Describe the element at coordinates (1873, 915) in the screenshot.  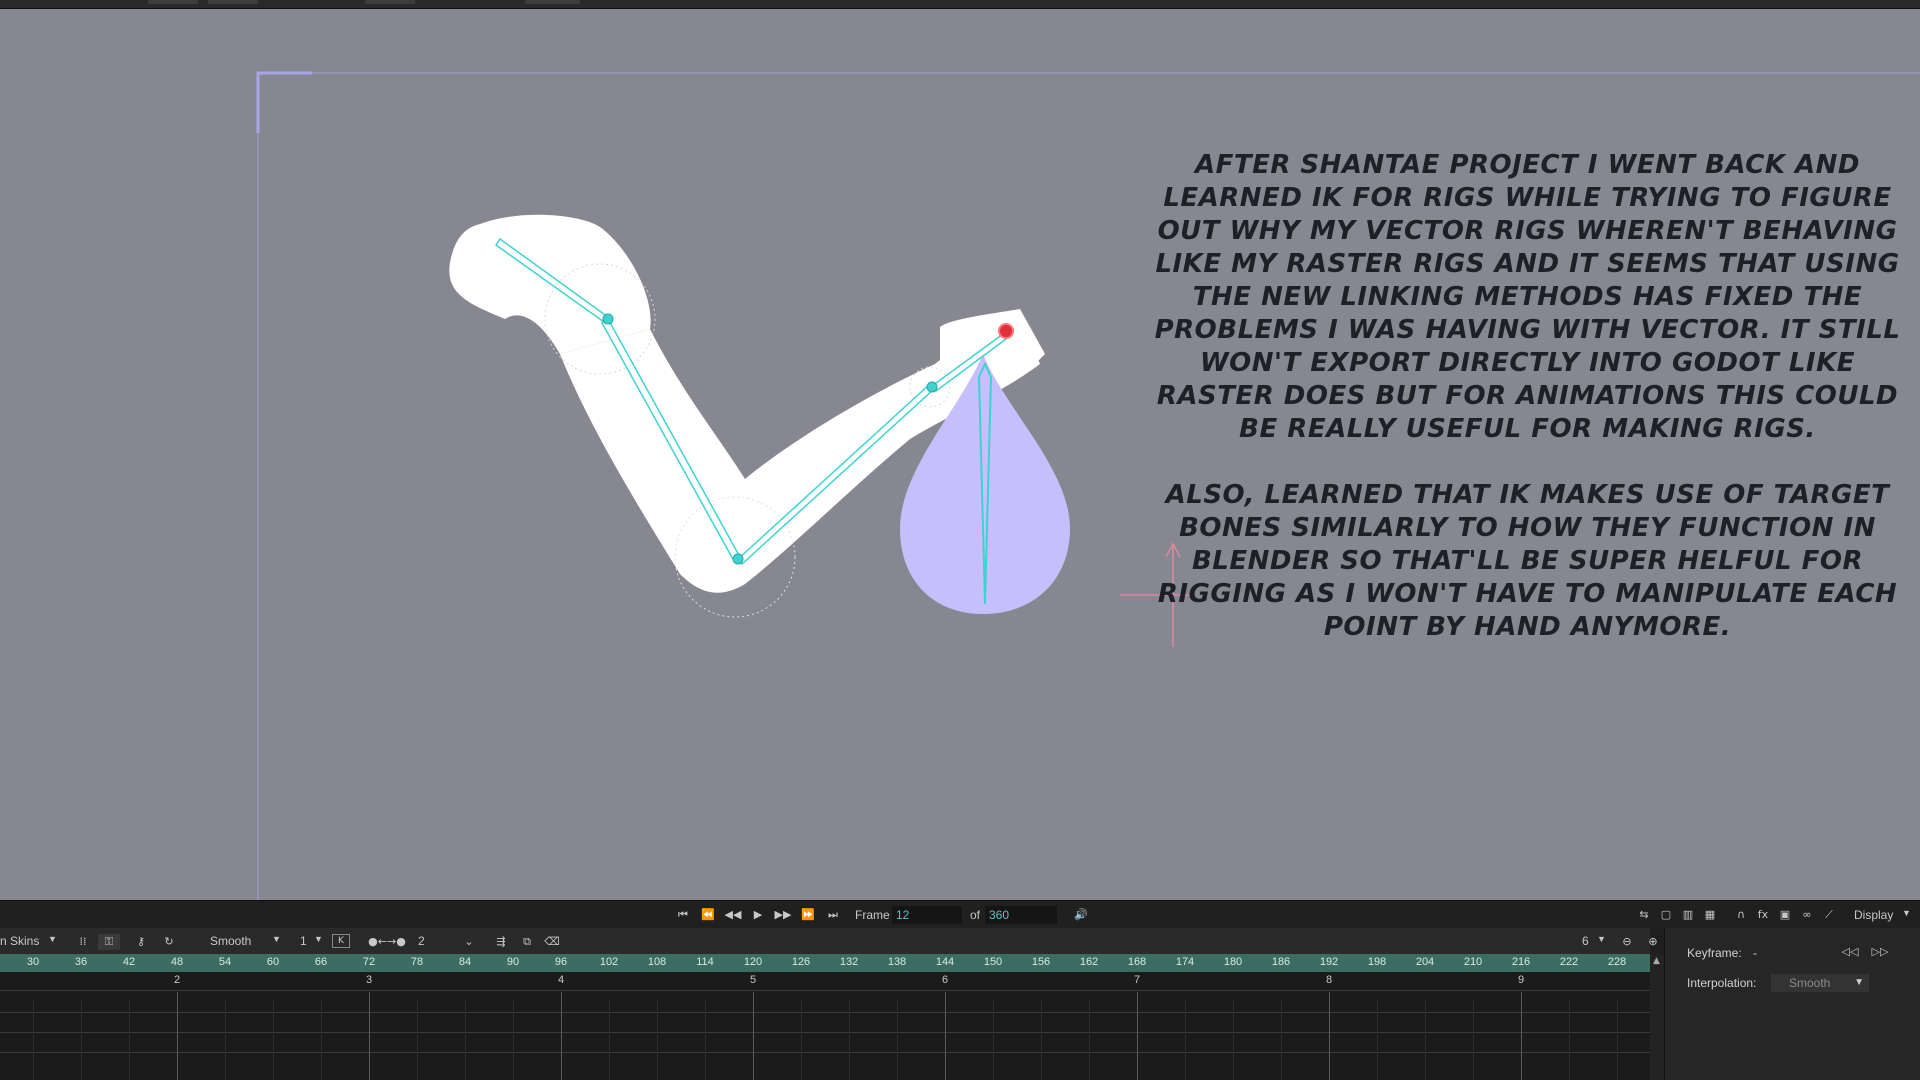
I see `display-menu: Display` at that location.